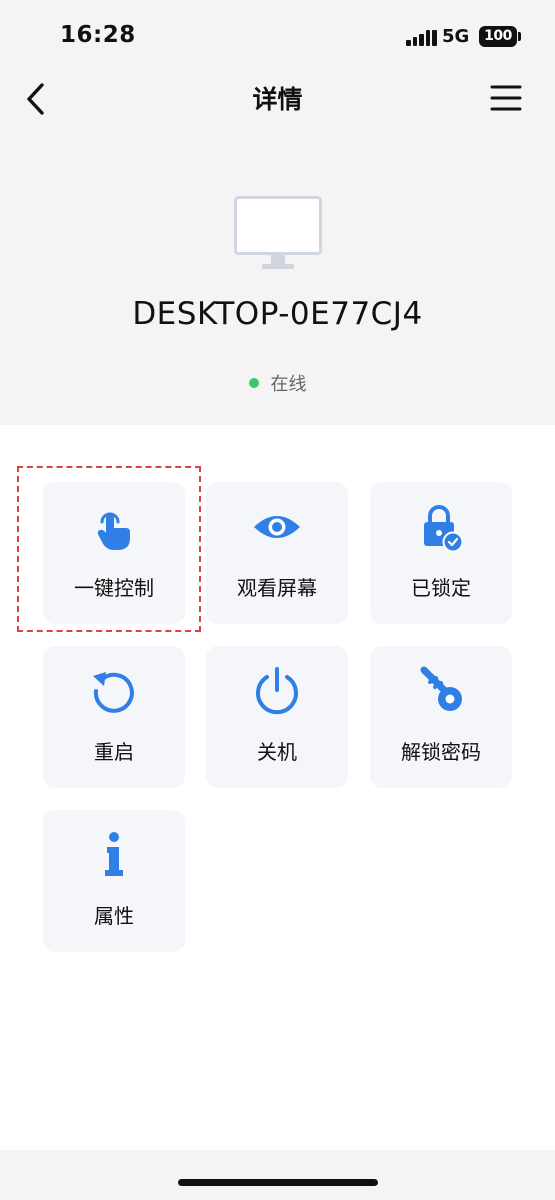 The image size is (555, 1200). What do you see at coordinates (109, 549) in the screenshot?
I see `selection-highlight` at bounding box center [109, 549].